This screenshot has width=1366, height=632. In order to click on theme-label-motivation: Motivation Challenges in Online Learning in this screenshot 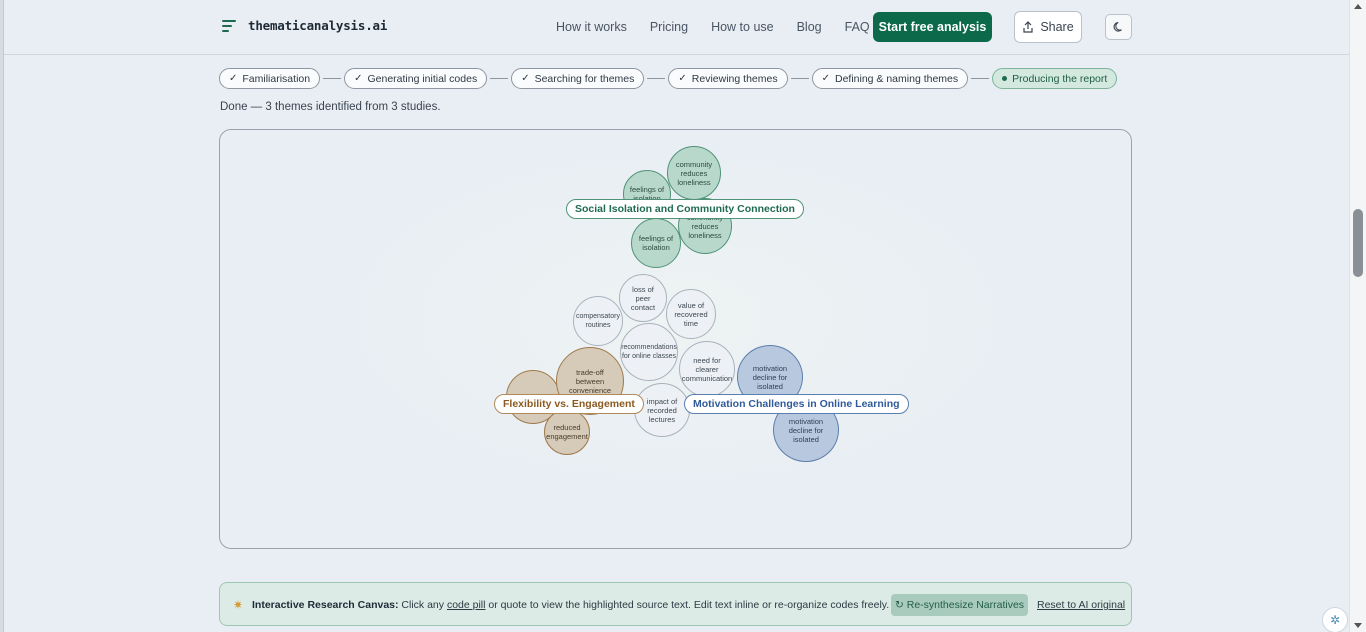, I will do `click(796, 404)`.